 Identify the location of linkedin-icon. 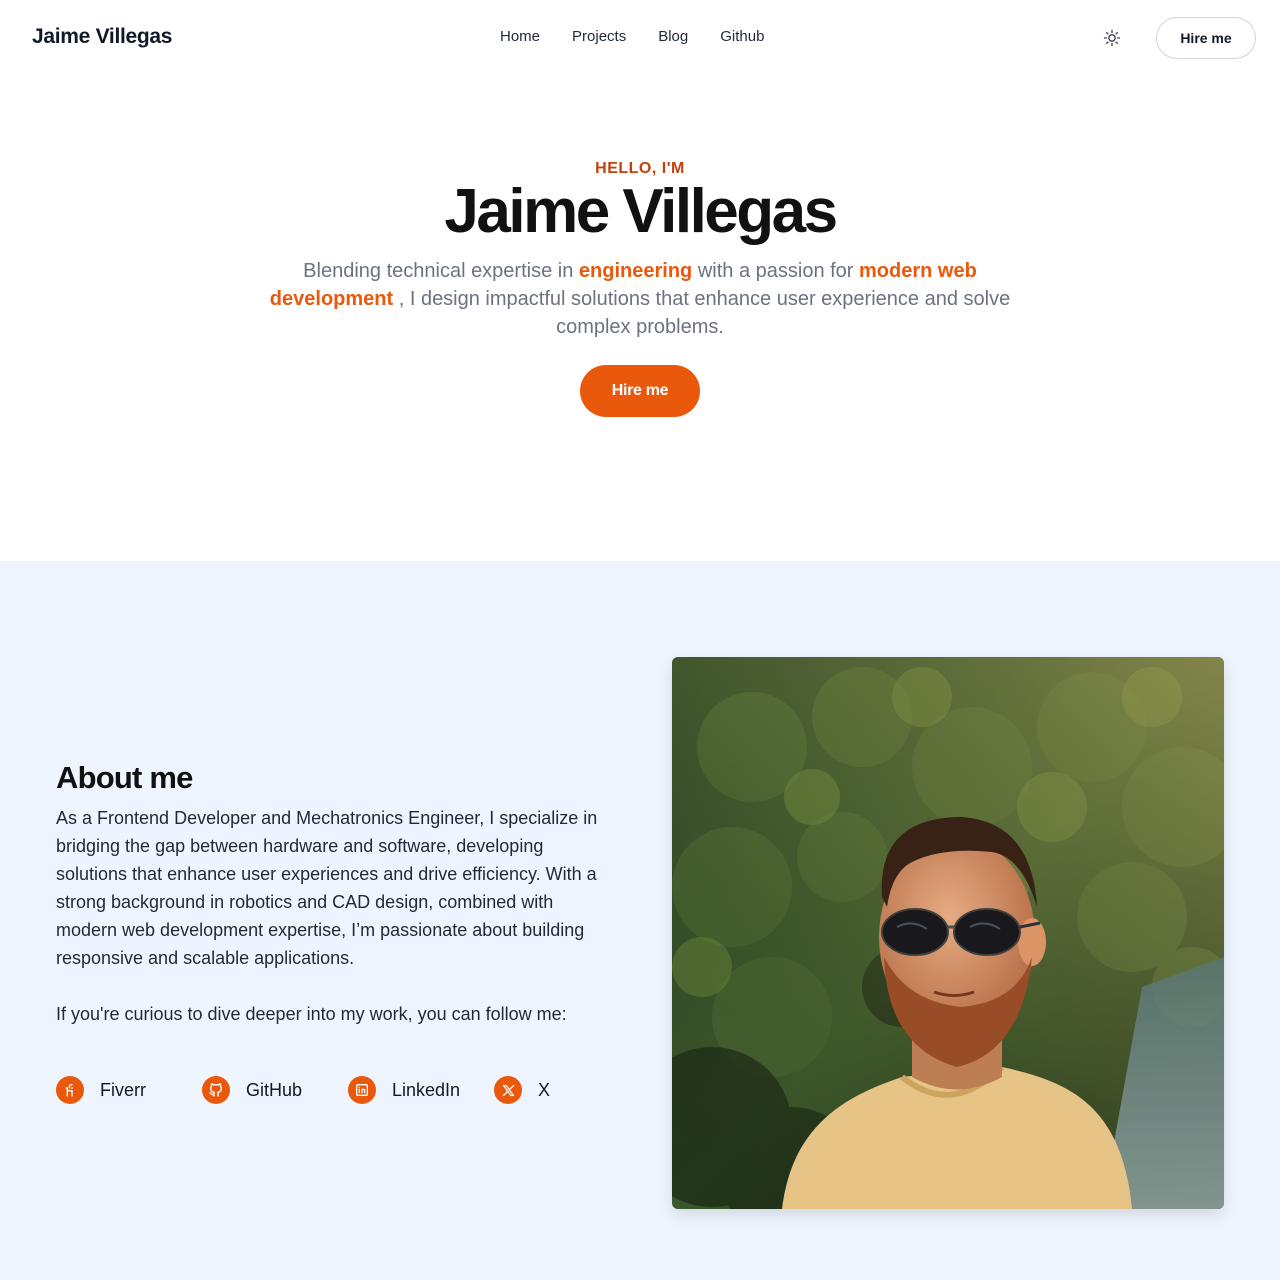
(362, 1090).